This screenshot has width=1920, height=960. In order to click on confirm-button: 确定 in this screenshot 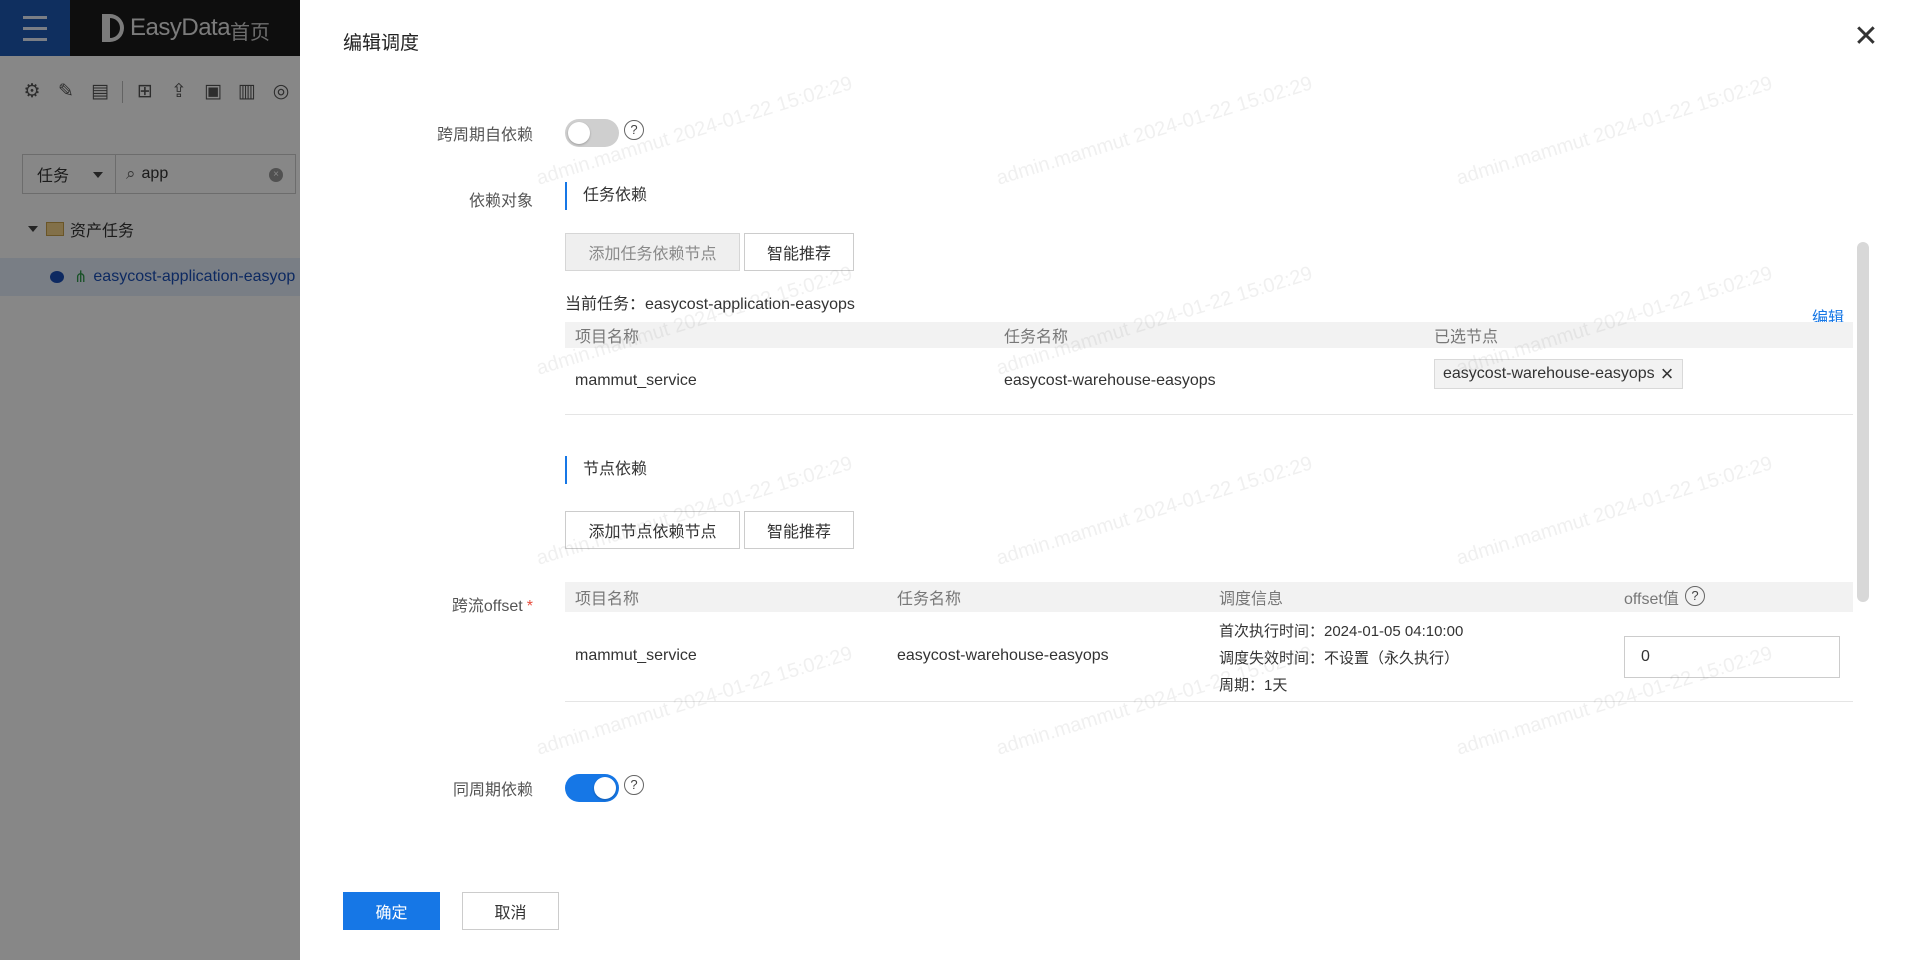, I will do `click(391, 911)`.